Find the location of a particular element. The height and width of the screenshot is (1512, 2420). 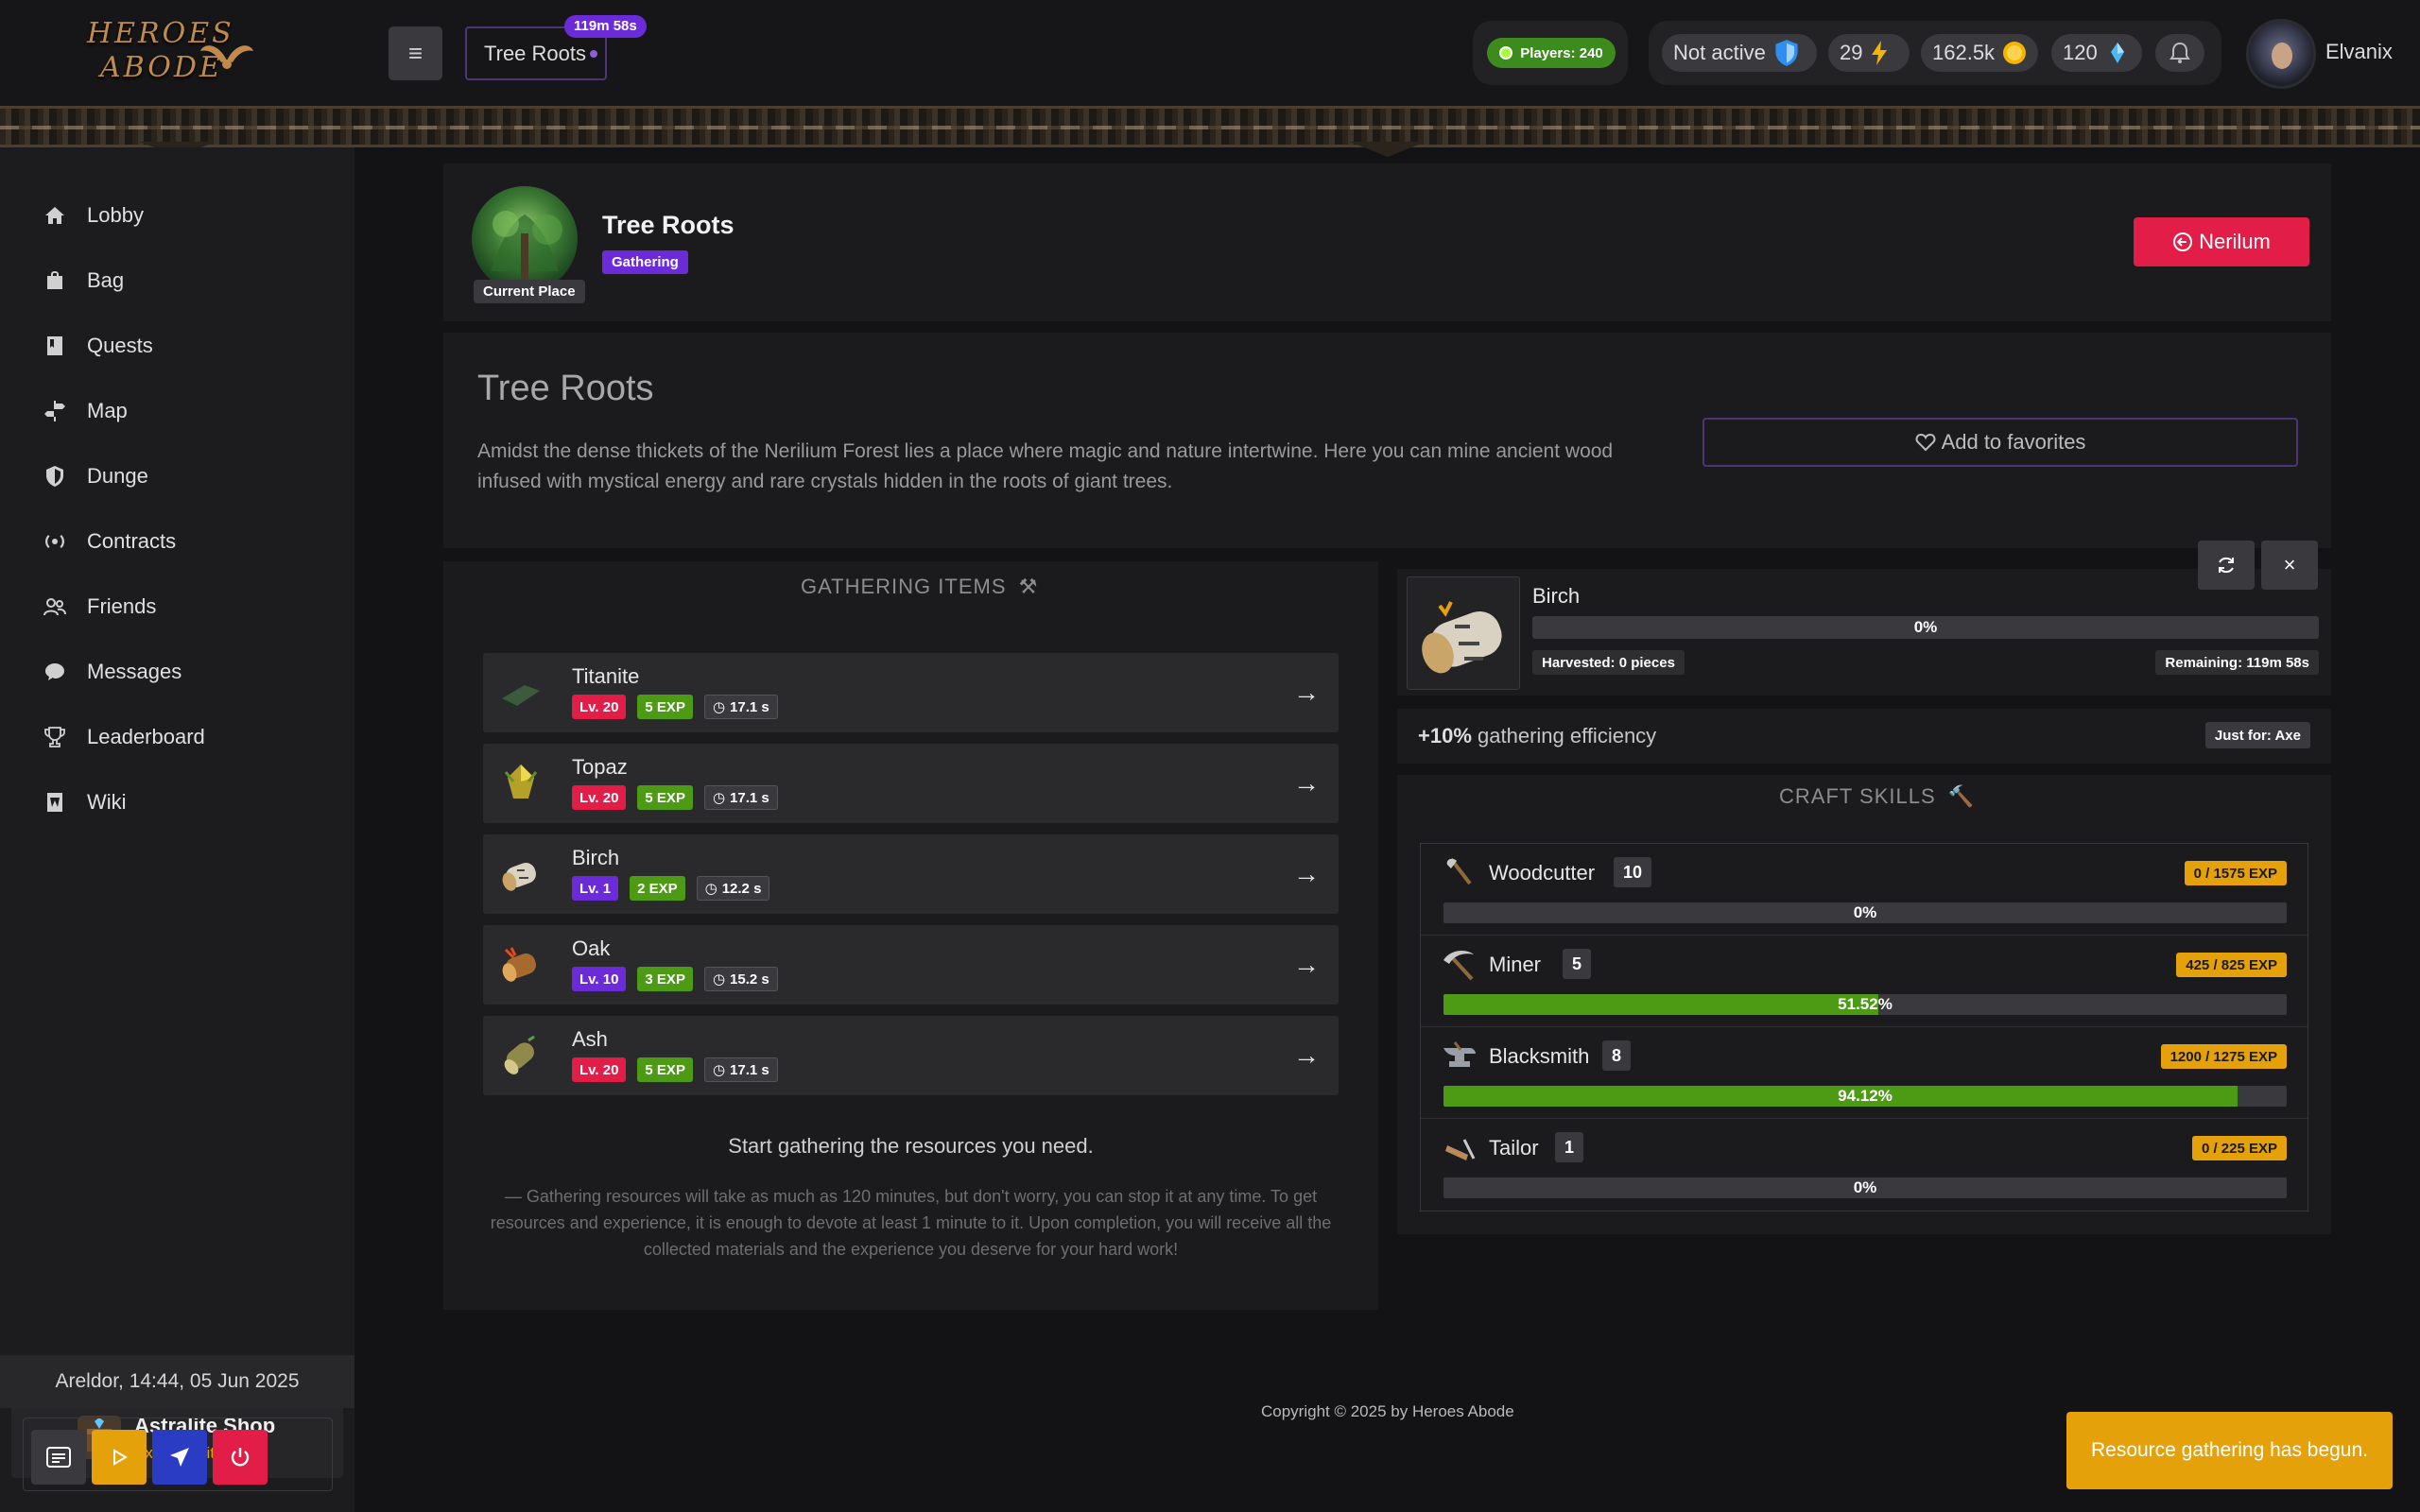

notifications-button is located at coordinates (2179, 53).